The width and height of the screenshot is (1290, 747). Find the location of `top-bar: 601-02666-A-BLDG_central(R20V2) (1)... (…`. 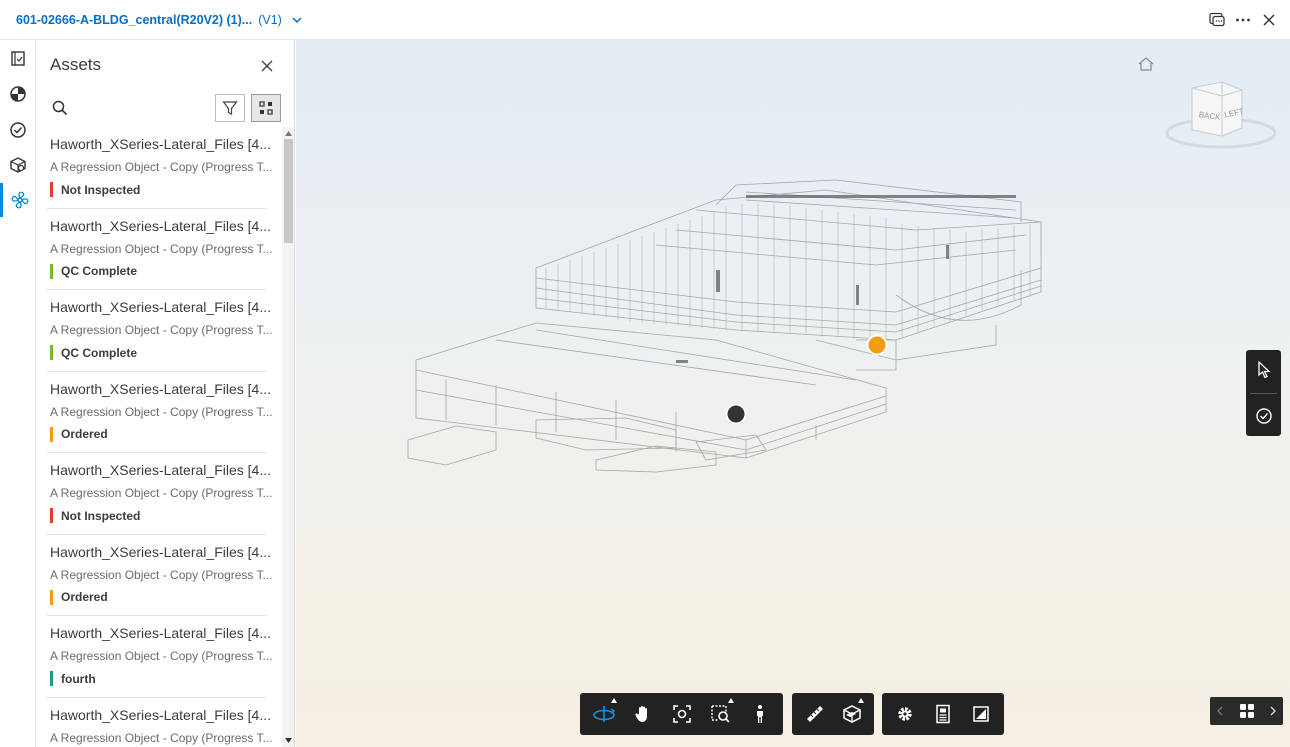

top-bar: 601-02666-A-BLDG_central(R20V2) (1)... (… is located at coordinates (645, 20).